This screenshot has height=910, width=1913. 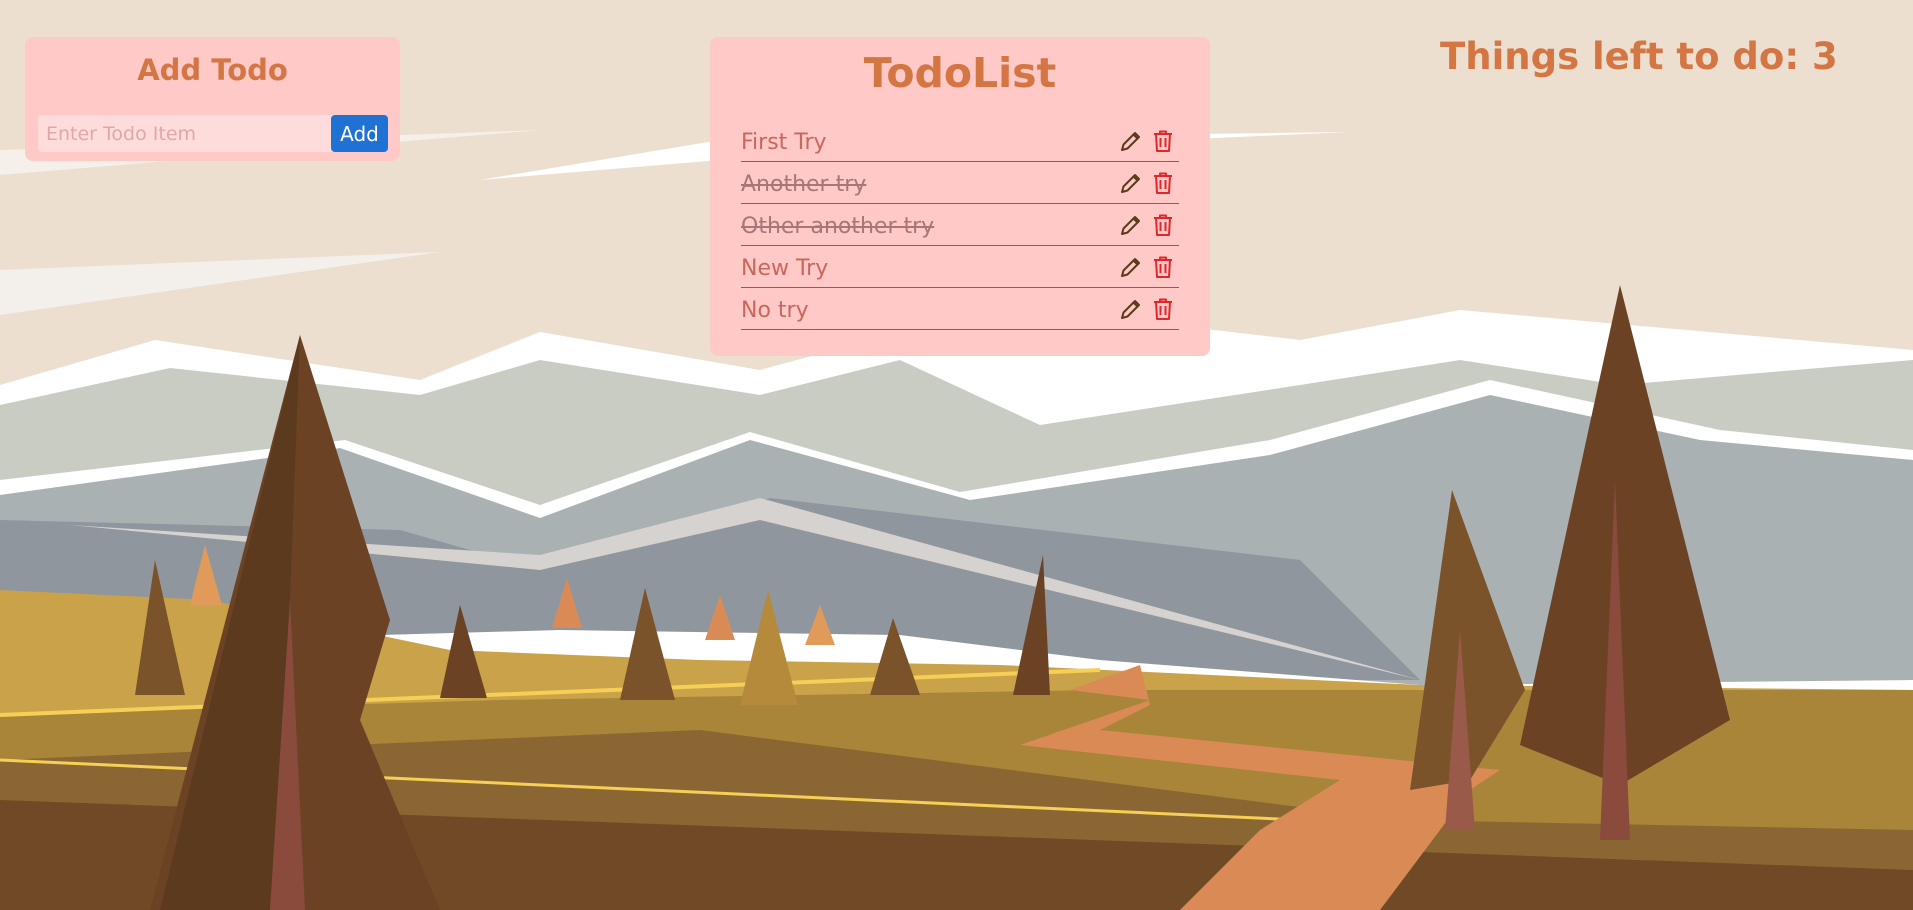 What do you see at coordinates (960, 73) in the screenshot?
I see `todo-list-title: TodoList` at bounding box center [960, 73].